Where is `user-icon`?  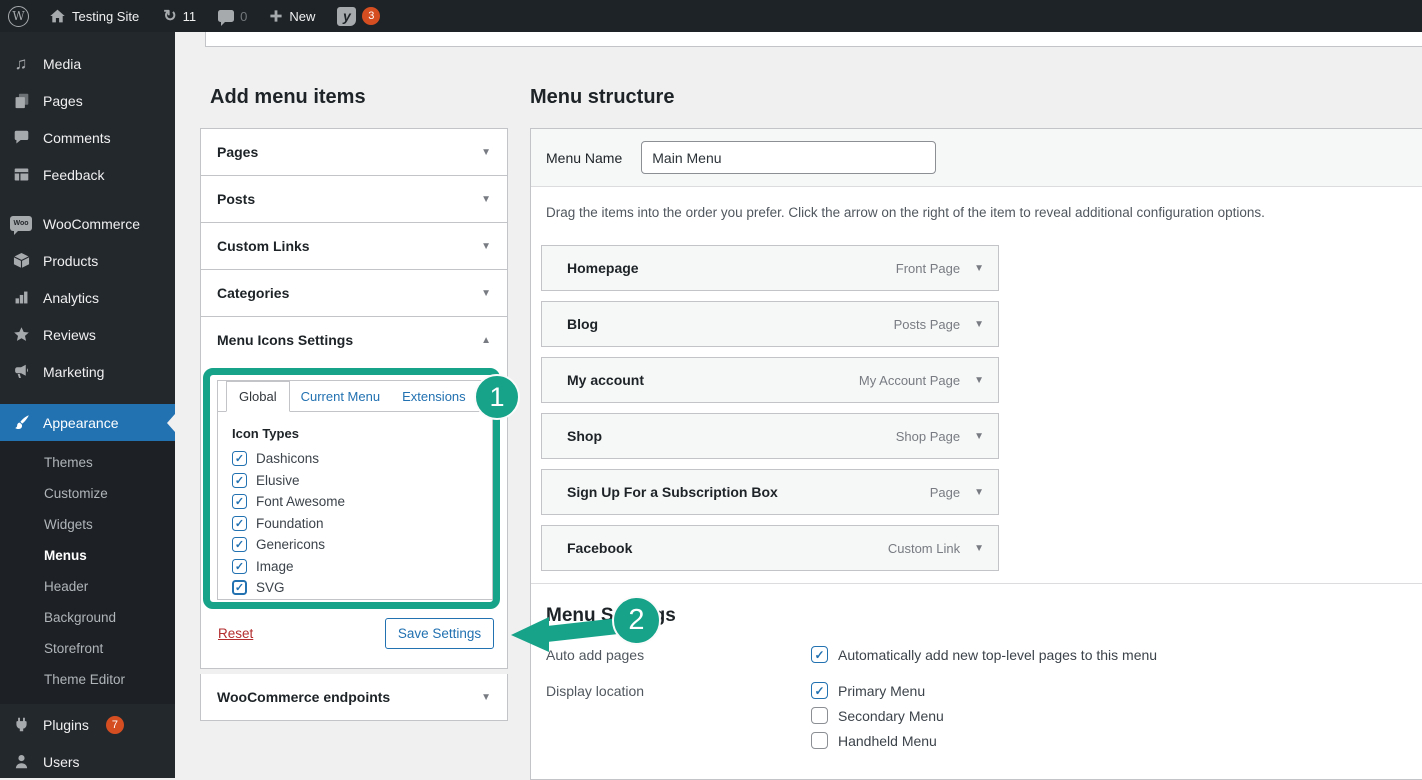
user-icon is located at coordinates (21, 761).